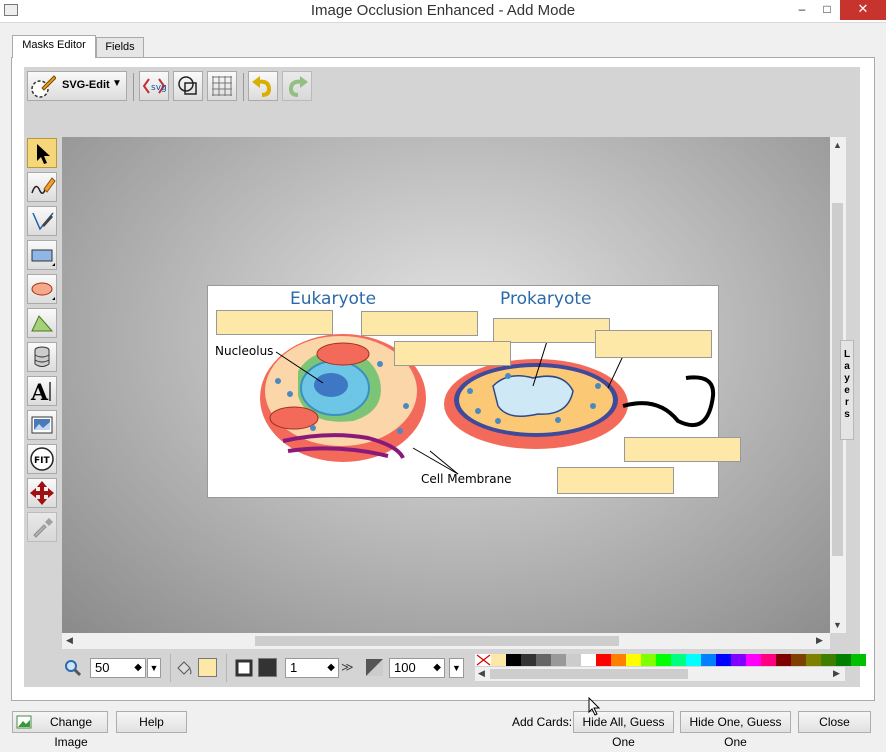 This screenshot has height=752, width=886. What do you see at coordinates (847, 384) in the screenshot?
I see `layers-label: Layers` at bounding box center [847, 384].